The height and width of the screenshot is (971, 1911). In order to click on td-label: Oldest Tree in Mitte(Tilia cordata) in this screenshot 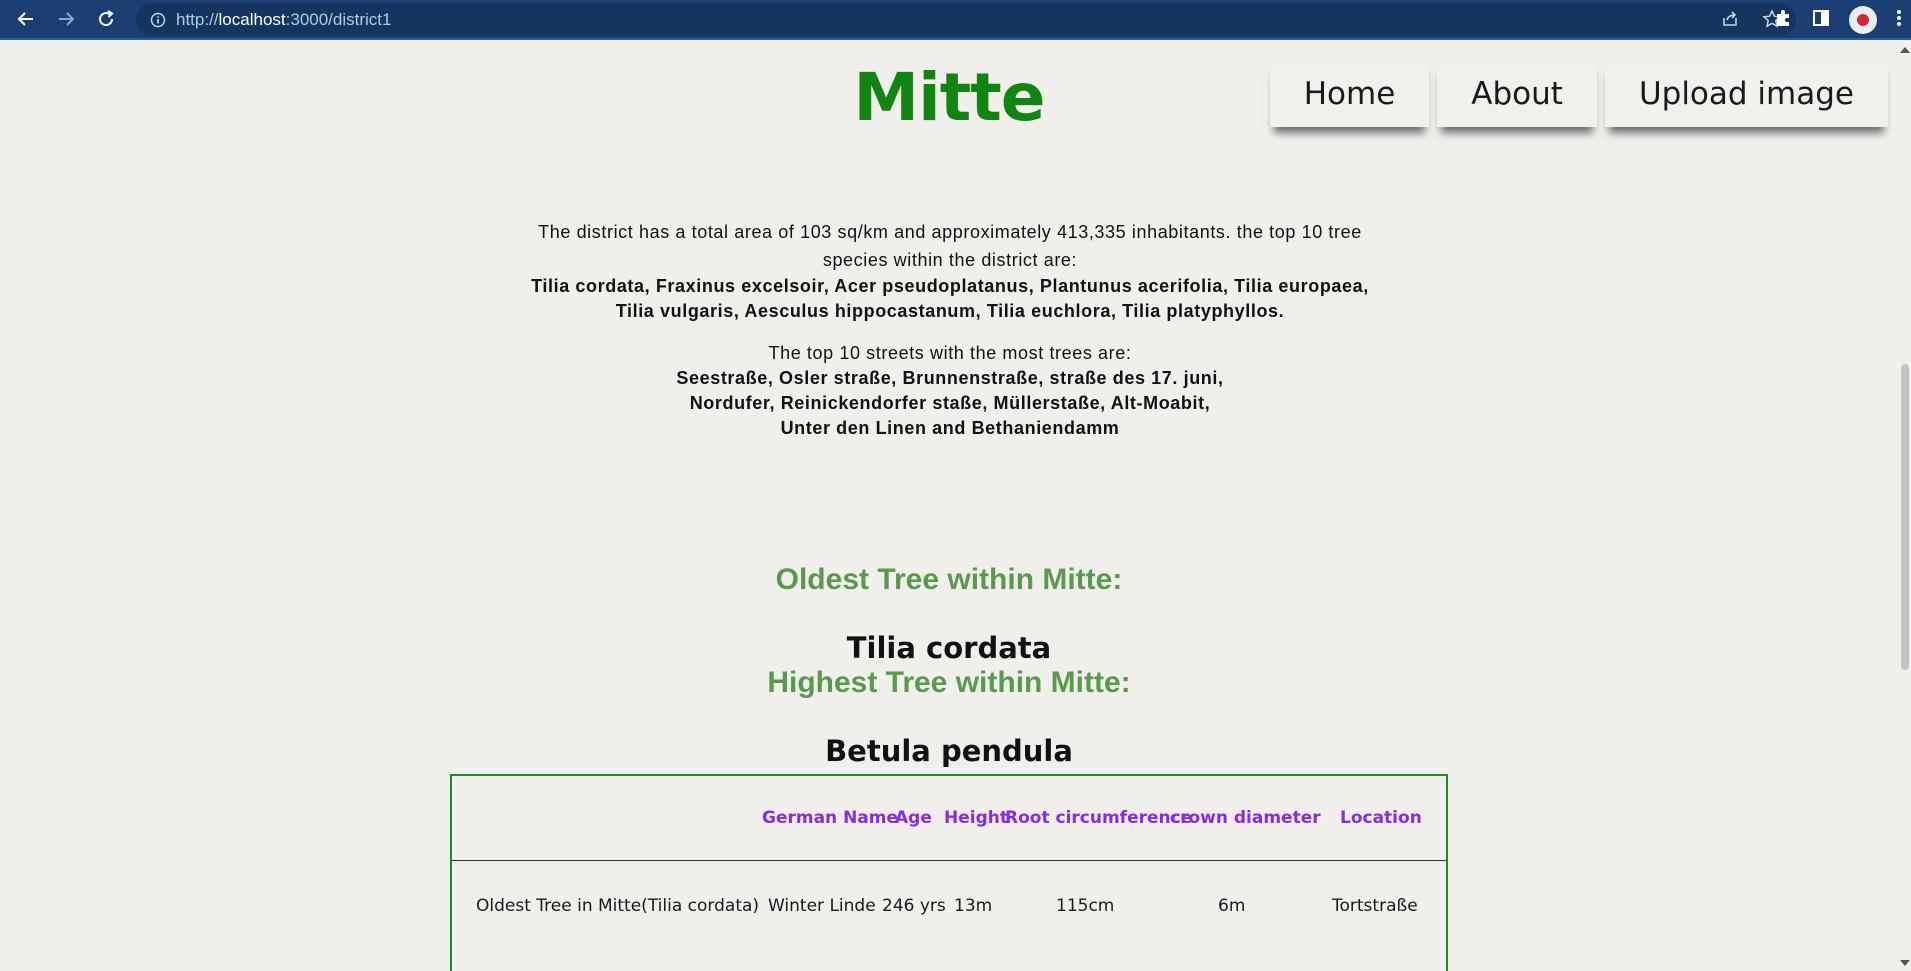, I will do `click(618, 906)`.